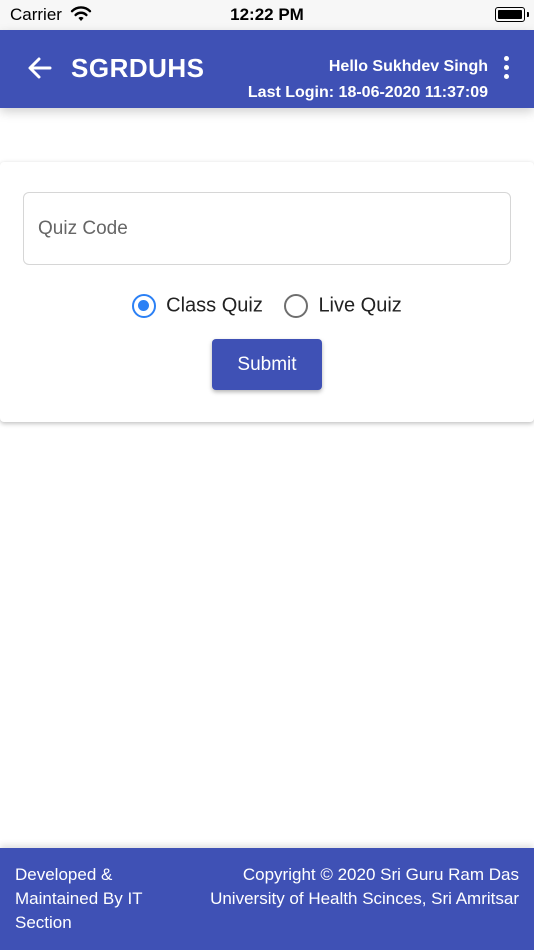 This screenshot has height=950, width=534. I want to click on status-bar: Carrier 12:22 PM, so click(267, 15).